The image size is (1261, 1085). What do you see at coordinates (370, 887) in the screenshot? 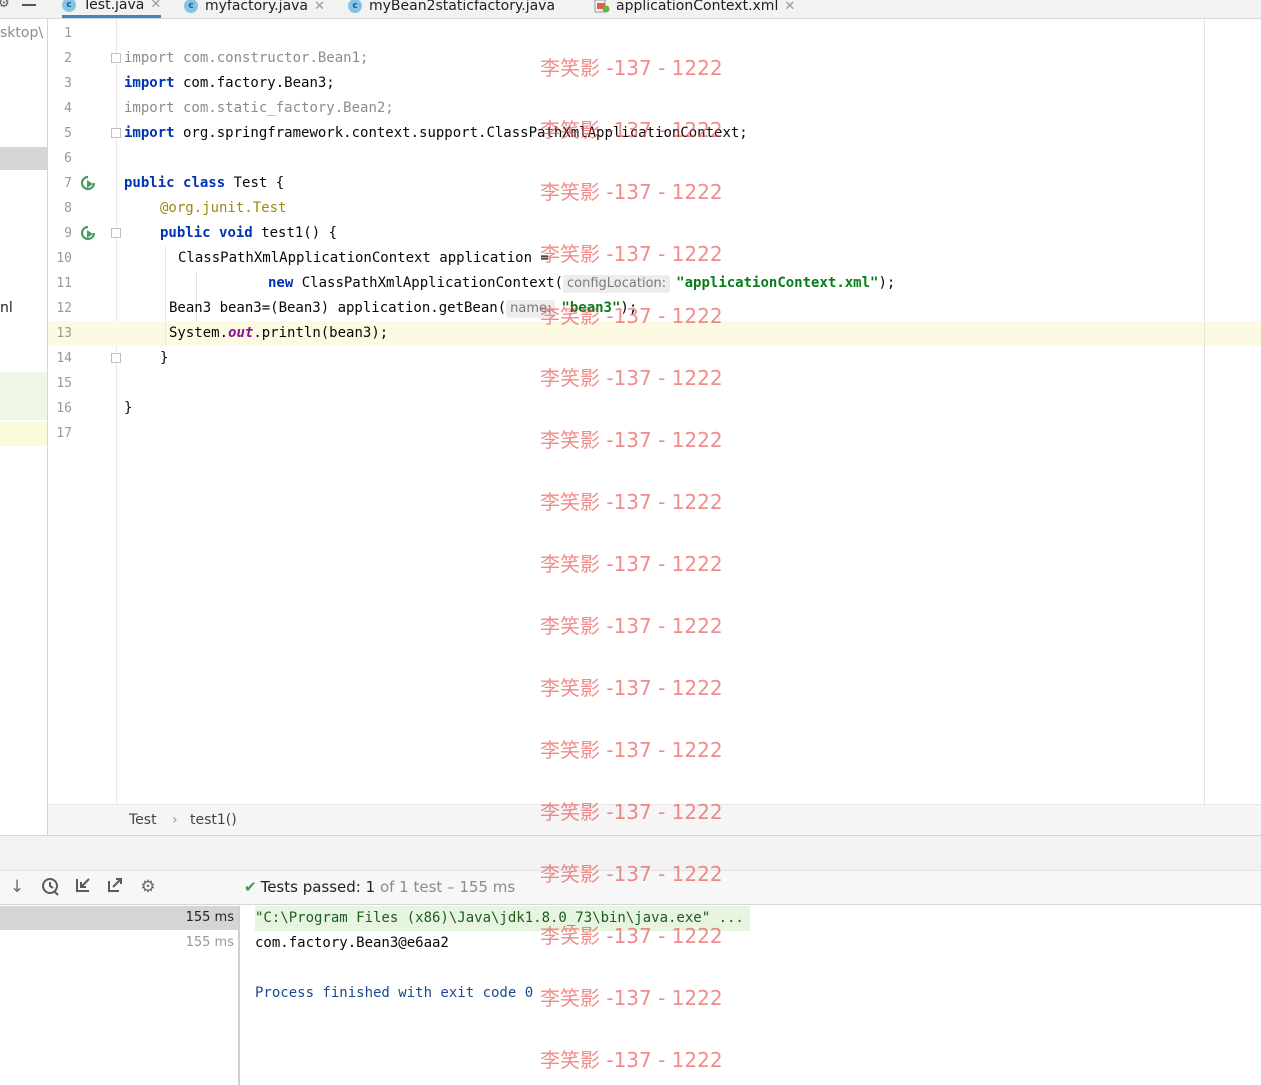
I see `status-count: 1` at bounding box center [370, 887].